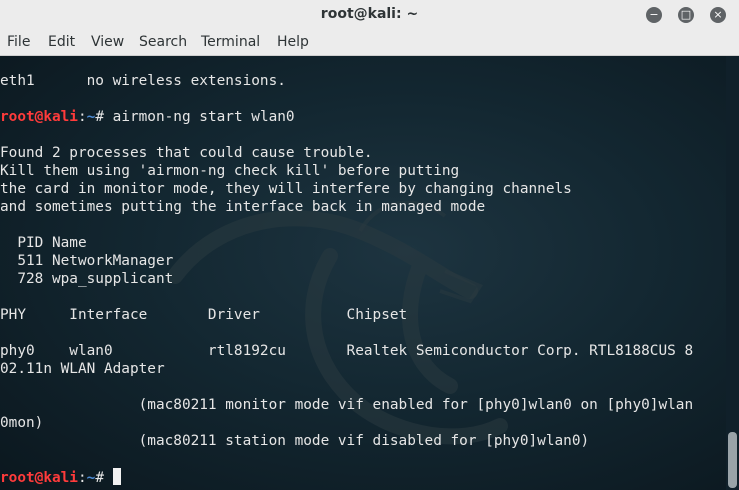 The image size is (739, 490). I want to click on scrollbar, so click(732, 273).